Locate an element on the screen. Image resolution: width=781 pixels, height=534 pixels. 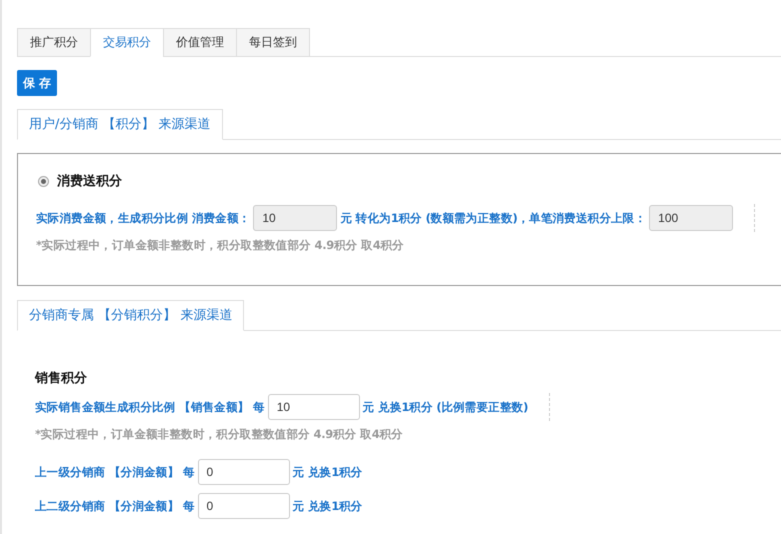
field-label: 上一级分销商 【分润金额】 每 is located at coordinates (115, 472).